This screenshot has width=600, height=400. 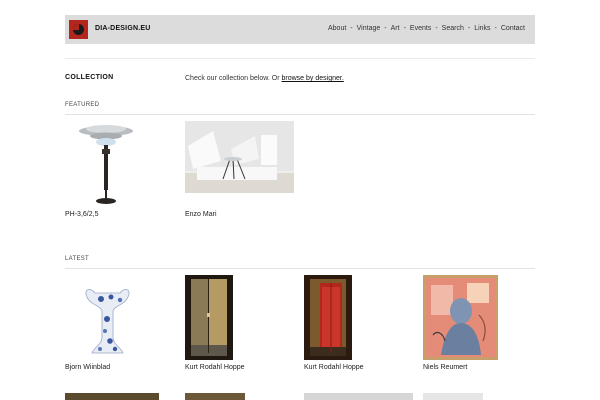 I want to click on featured-heading: FEATURED, so click(x=82, y=105).